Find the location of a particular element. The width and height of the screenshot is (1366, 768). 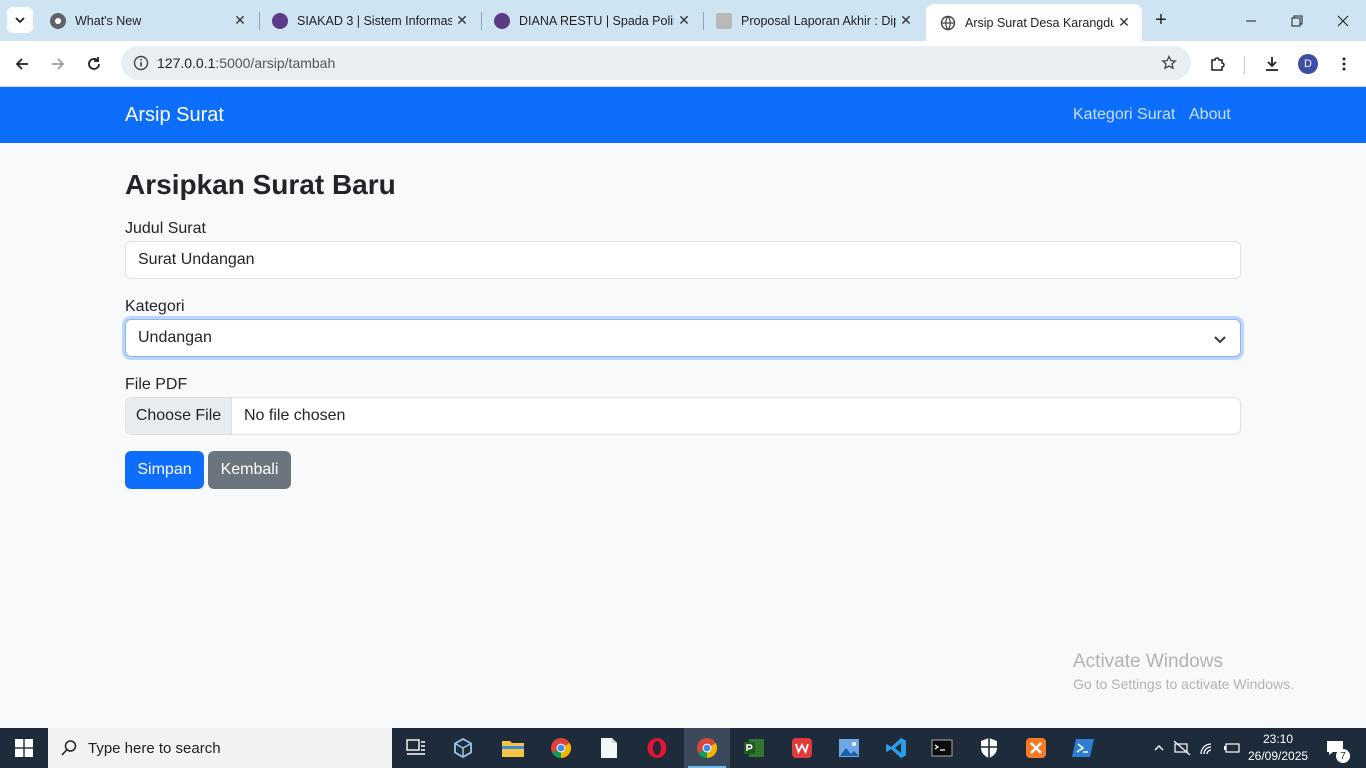

tab-title: Proposal Laporan Akhir : Dip is located at coordinates (818, 20).